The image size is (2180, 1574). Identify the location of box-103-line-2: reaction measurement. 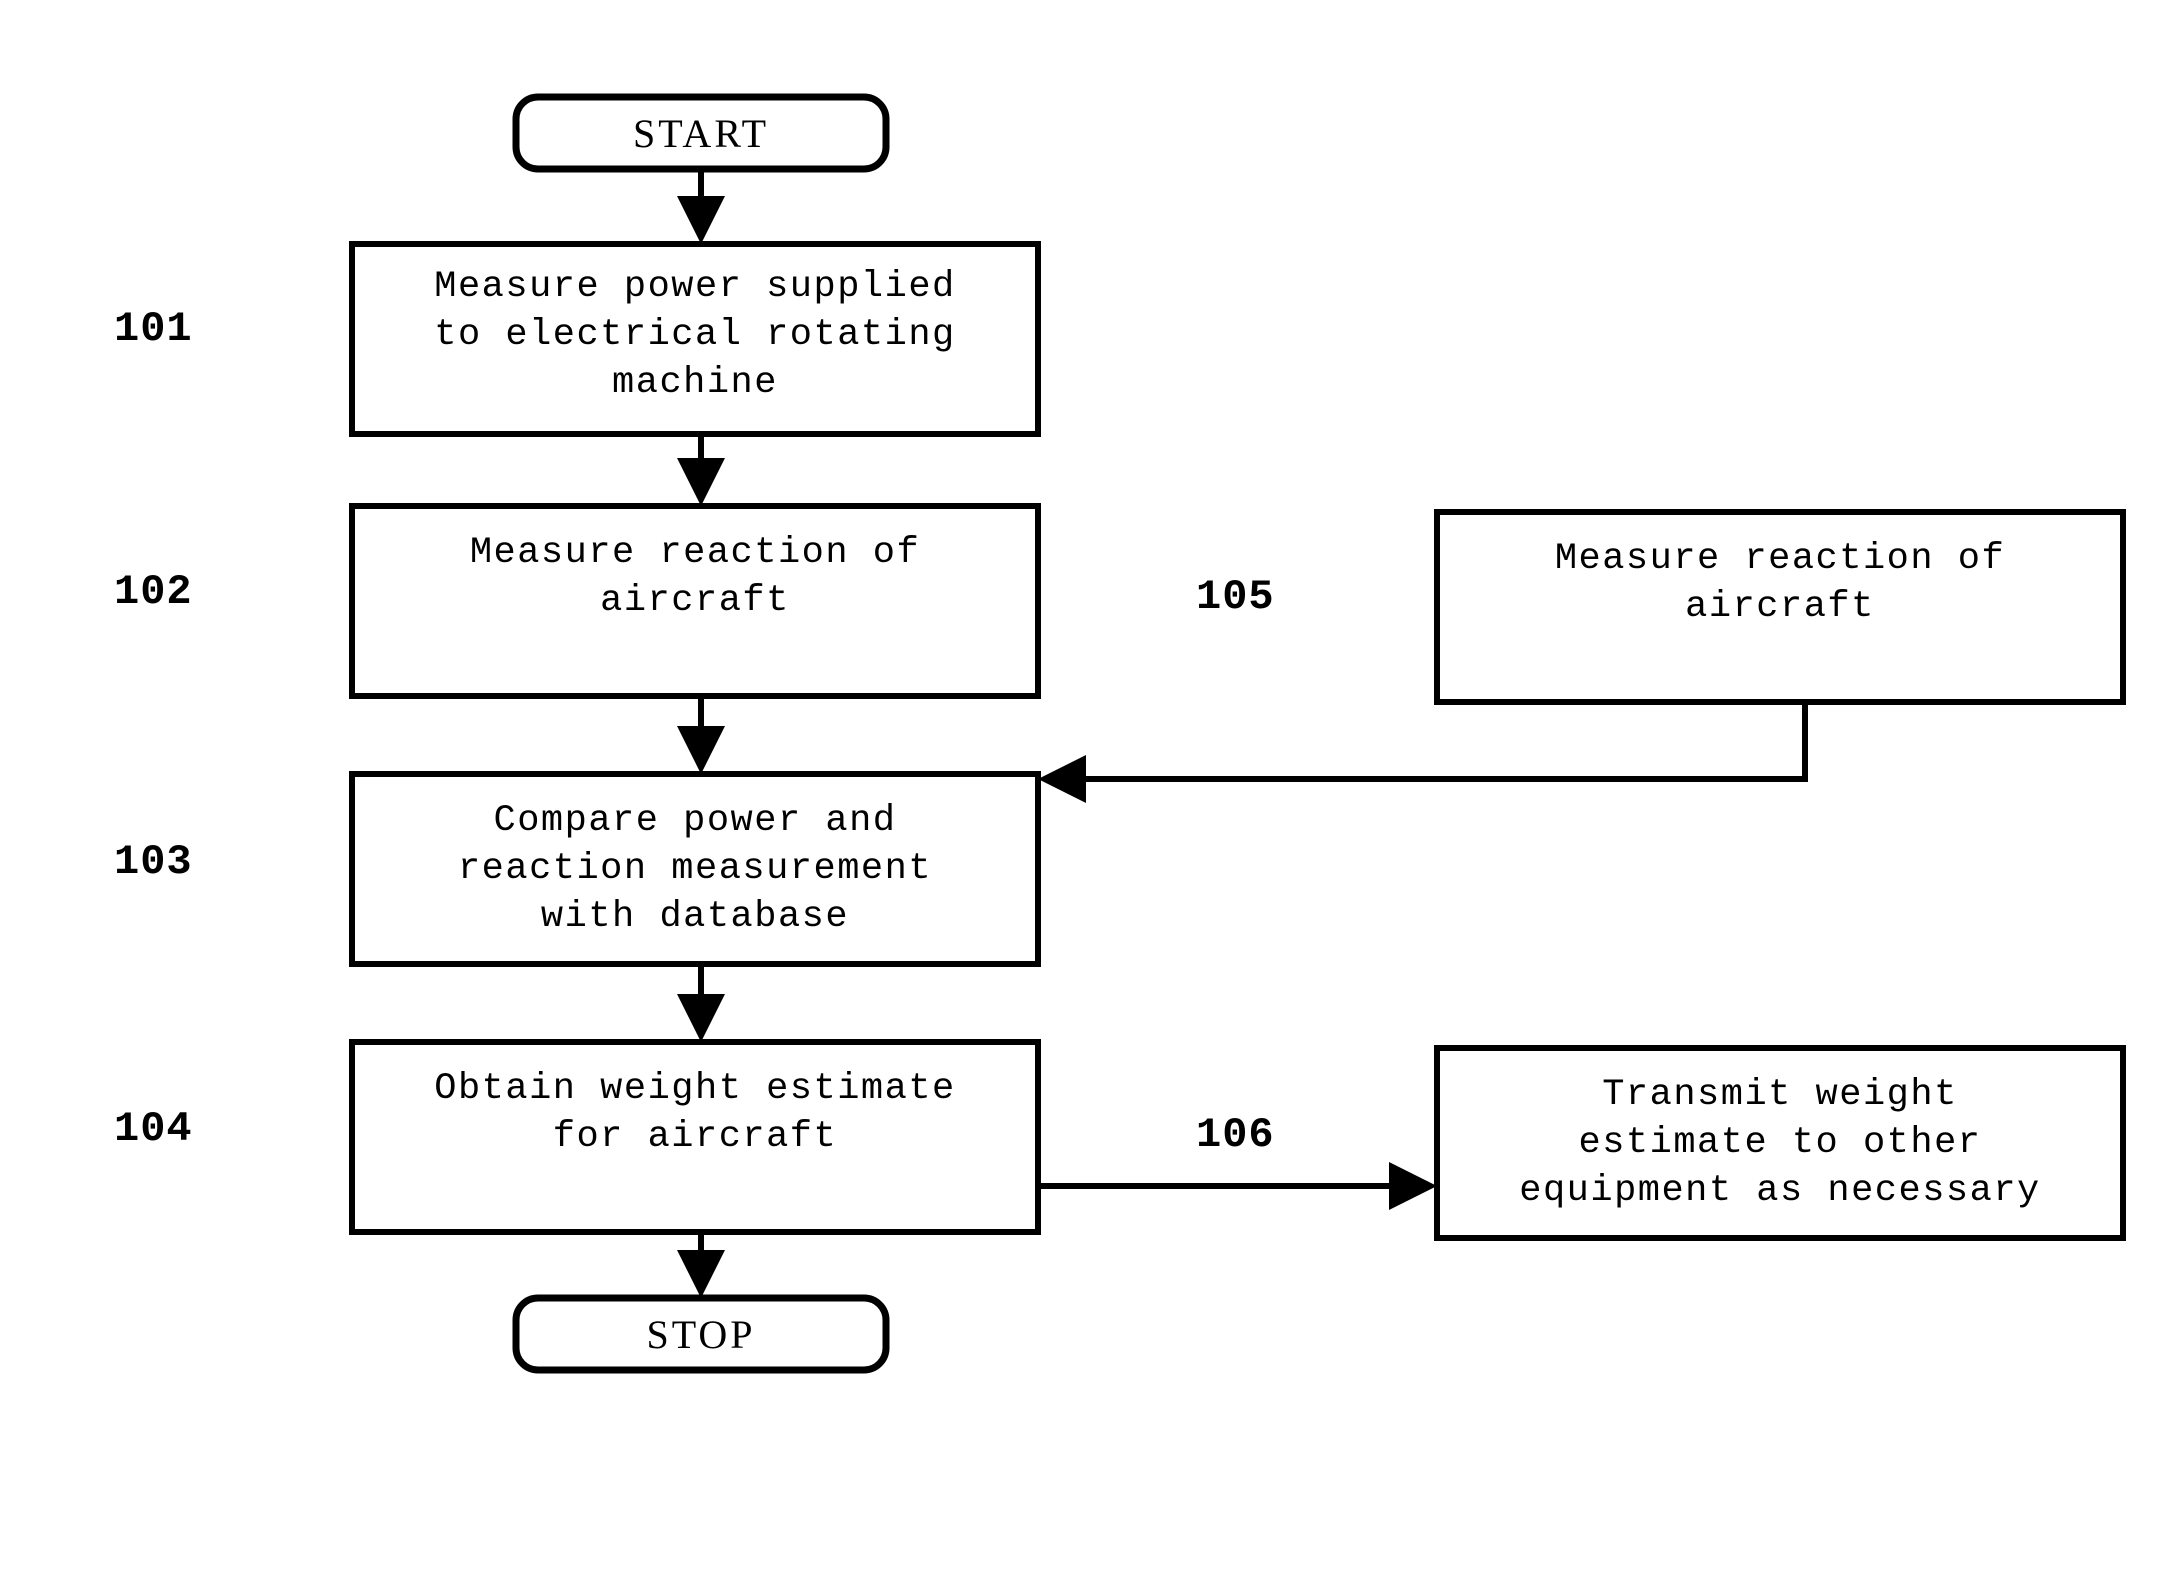
(695, 869).